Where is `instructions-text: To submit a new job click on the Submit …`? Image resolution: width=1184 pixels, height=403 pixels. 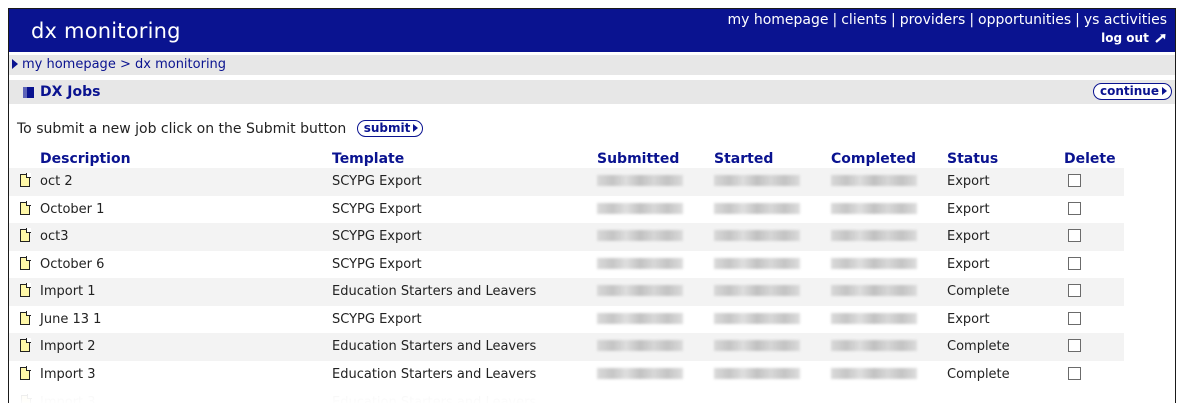 instructions-text: To submit a new job click on the Submit … is located at coordinates (182, 129).